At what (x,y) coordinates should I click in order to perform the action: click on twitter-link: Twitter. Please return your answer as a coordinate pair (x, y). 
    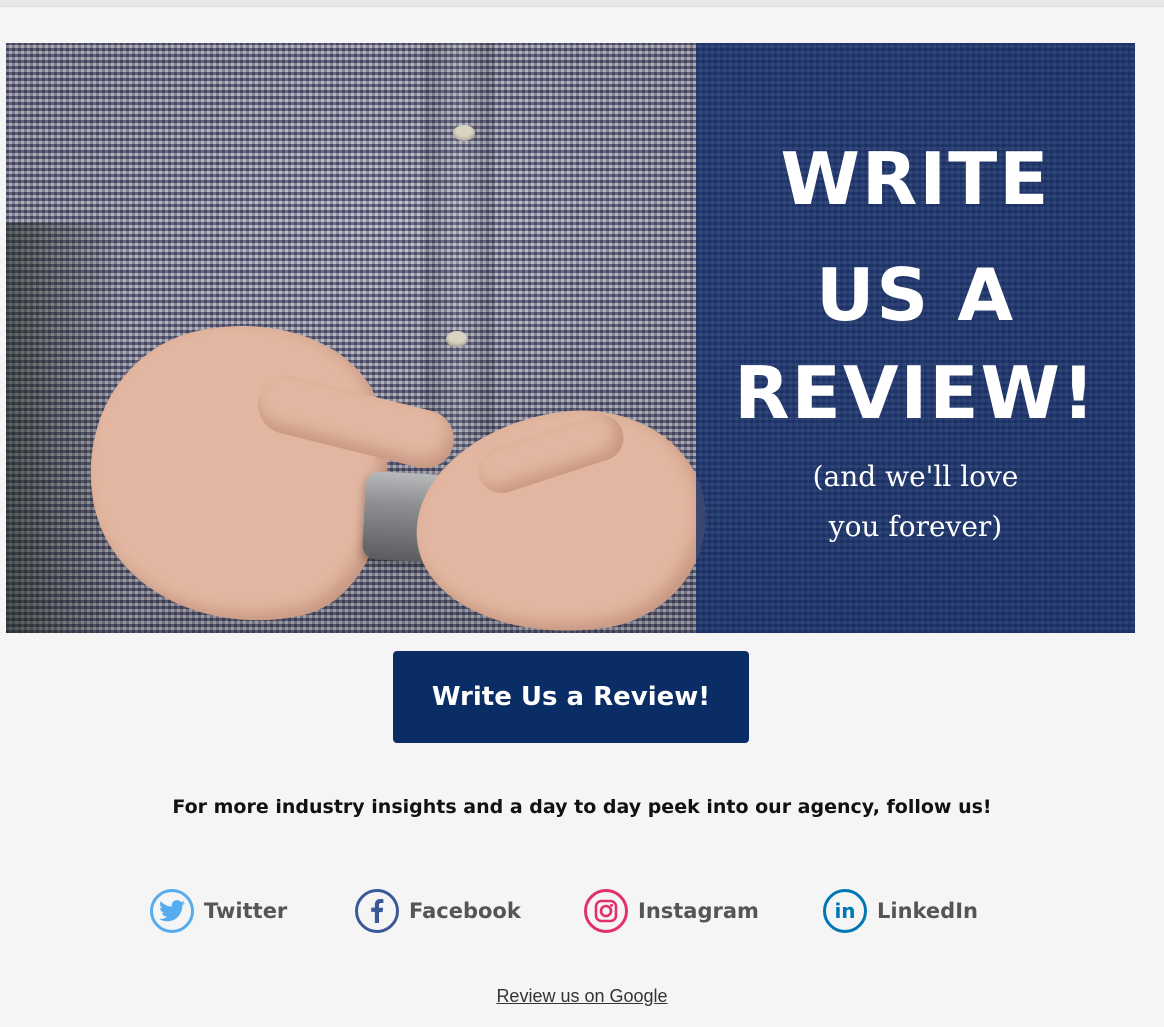
    Looking at the image, I should click on (218, 911).